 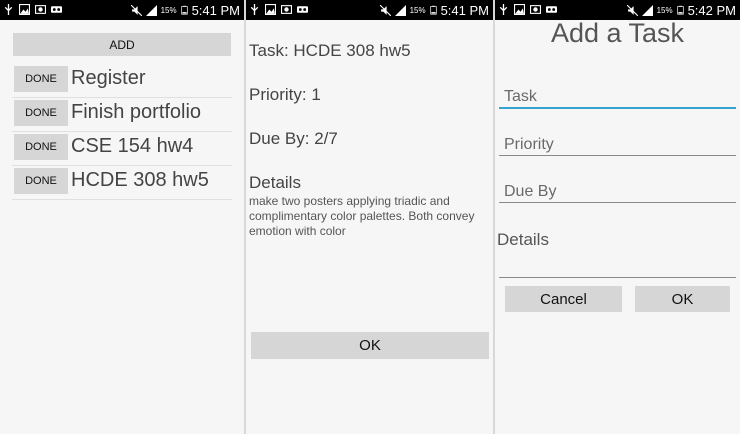 What do you see at coordinates (617, 267) in the screenshot?
I see `details-input` at bounding box center [617, 267].